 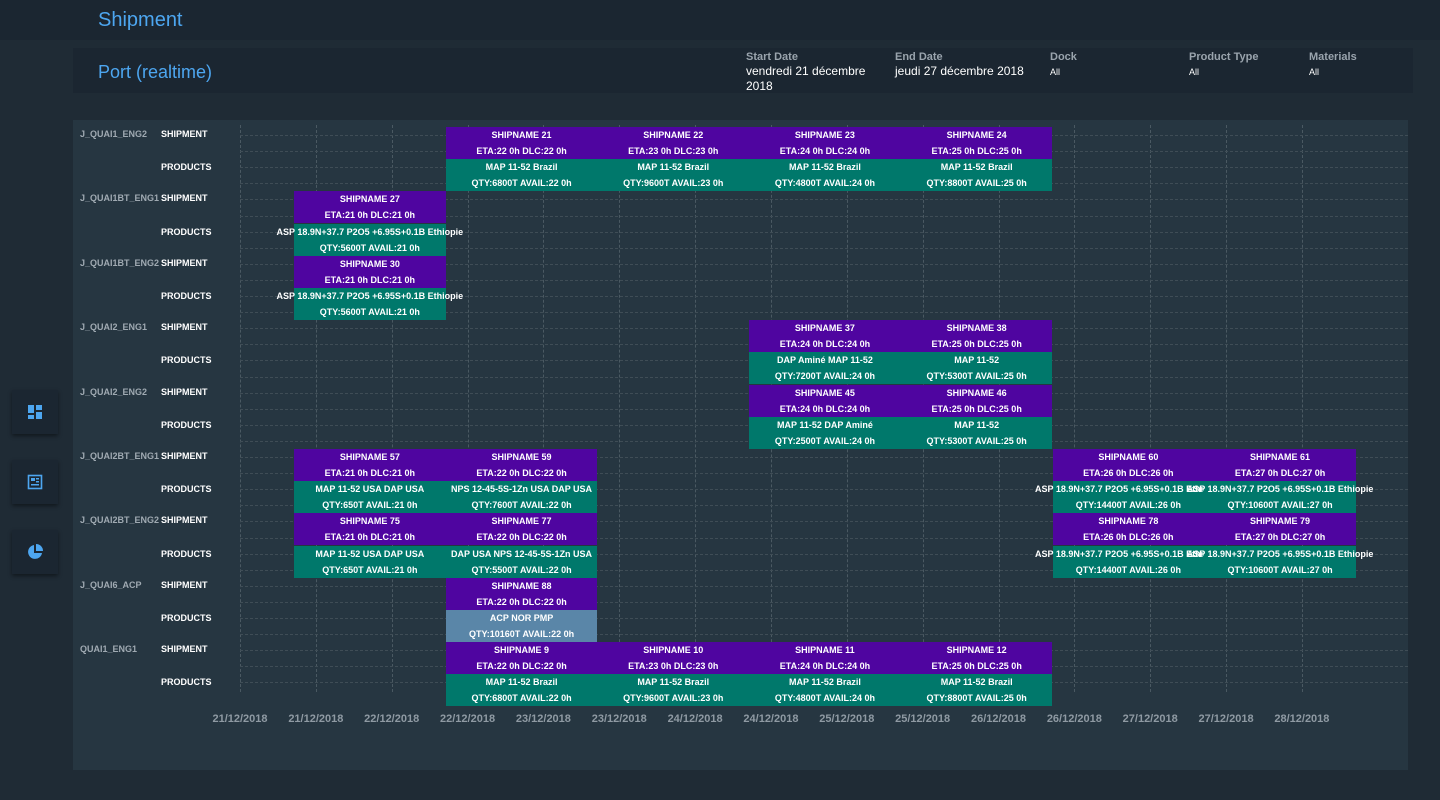 I want to click on shipment-name: SHIPNAME 12, so click(x=976, y=650).